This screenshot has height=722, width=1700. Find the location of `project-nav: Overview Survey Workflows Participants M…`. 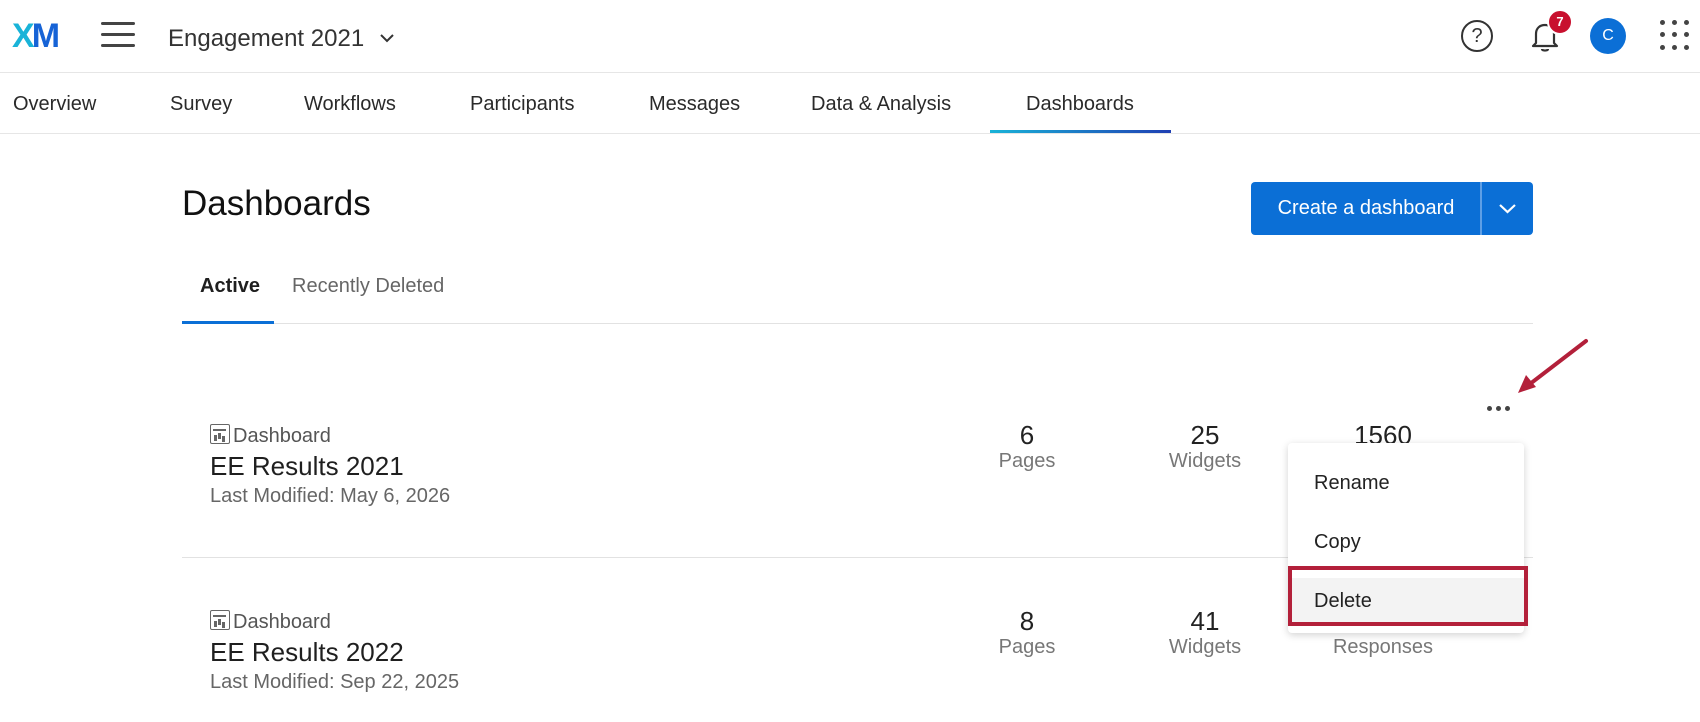

project-nav: Overview Survey Workflows Participants M… is located at coordinates (850, 103).